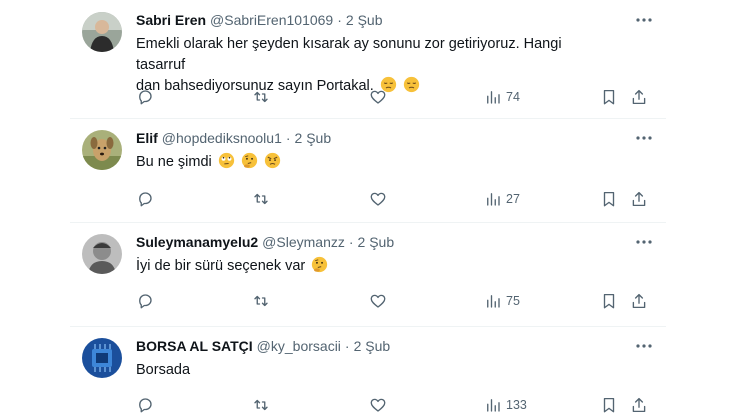 The width and height of the screenshot is (730, 420). What do you see at coordinates (513, 199) in the screenshot?
I see `views-count: 27` at bounding box center [513, 199].